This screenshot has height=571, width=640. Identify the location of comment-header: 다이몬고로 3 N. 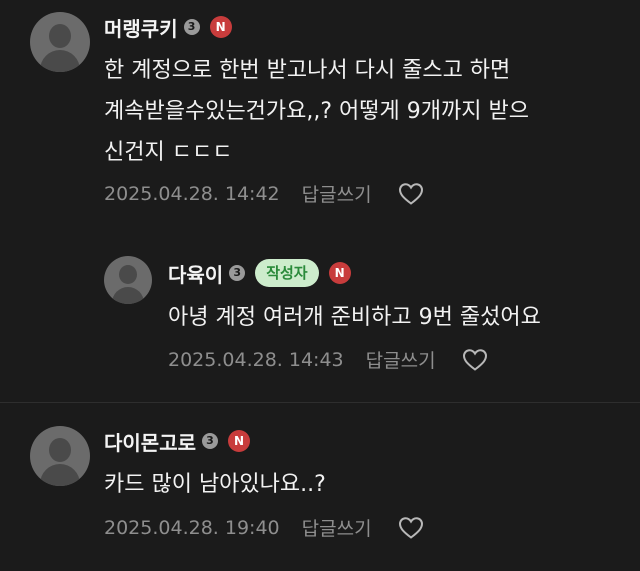
(177, 441).